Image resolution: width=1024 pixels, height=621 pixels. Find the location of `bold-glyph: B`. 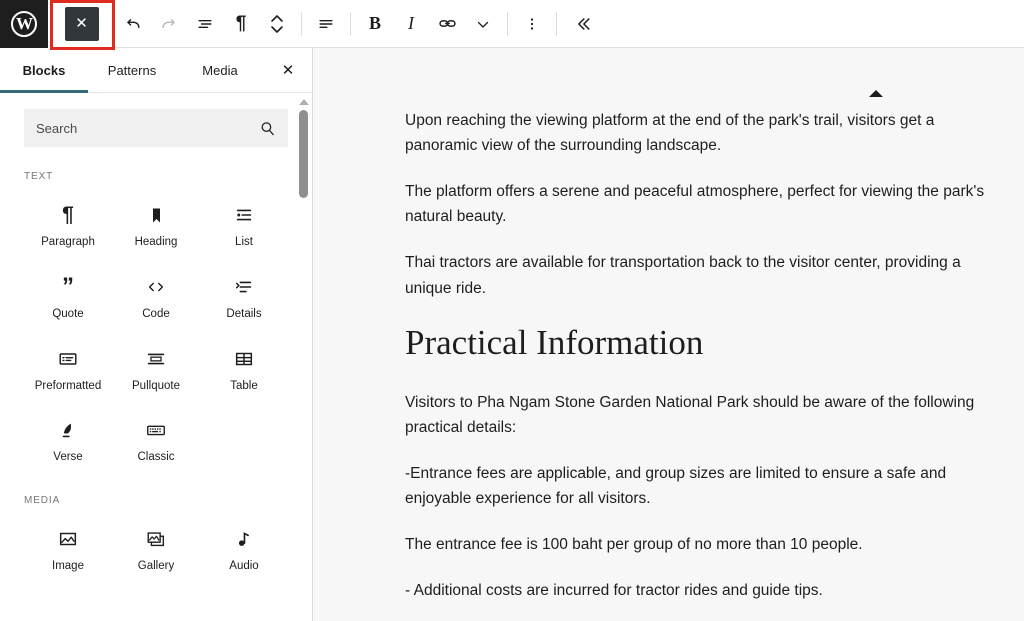

bold-glyph: B is located at coordinates (374, 23).